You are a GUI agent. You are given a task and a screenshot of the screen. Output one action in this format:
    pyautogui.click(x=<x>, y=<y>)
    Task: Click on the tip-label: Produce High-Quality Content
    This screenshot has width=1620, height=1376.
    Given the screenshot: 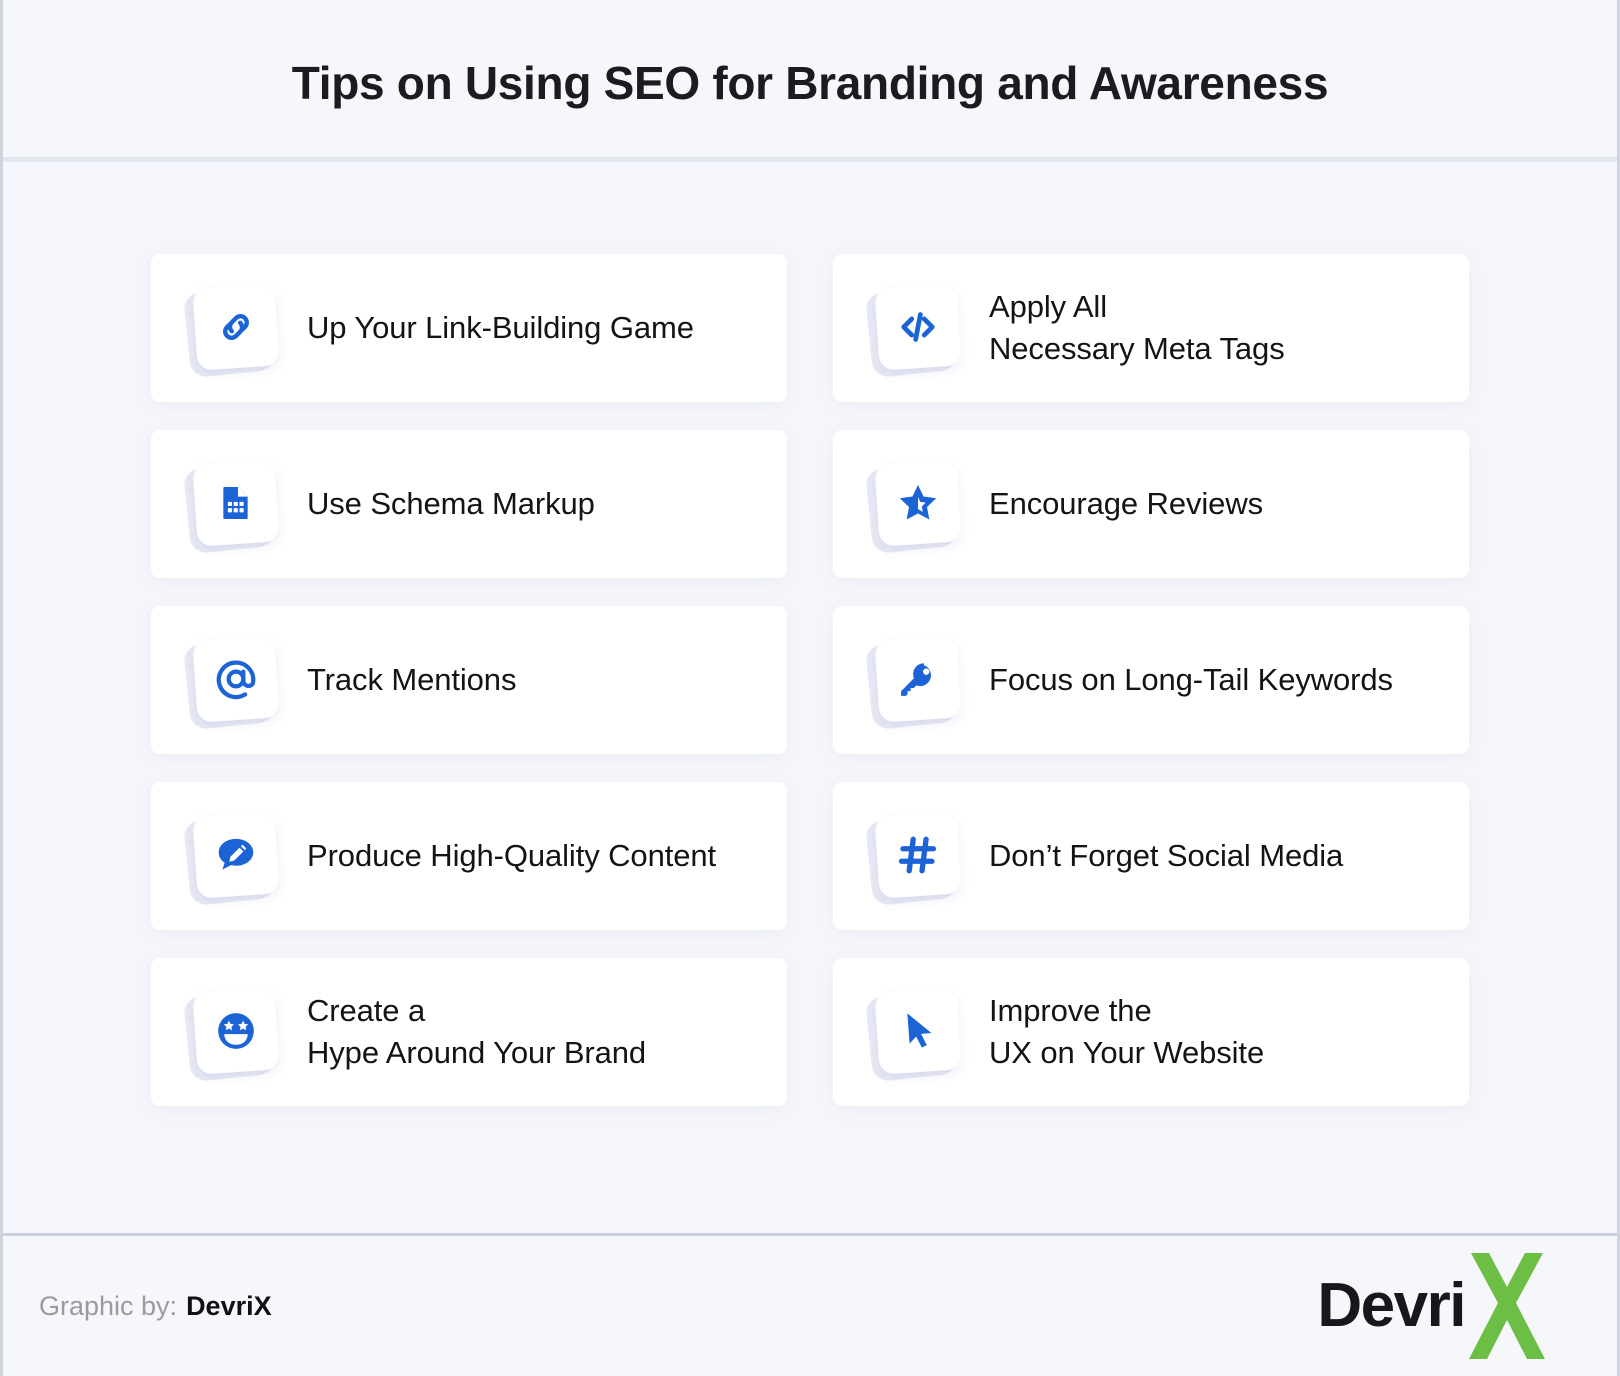 What is the action you would take?
    pyautogui.click(x=512, y=855)
    